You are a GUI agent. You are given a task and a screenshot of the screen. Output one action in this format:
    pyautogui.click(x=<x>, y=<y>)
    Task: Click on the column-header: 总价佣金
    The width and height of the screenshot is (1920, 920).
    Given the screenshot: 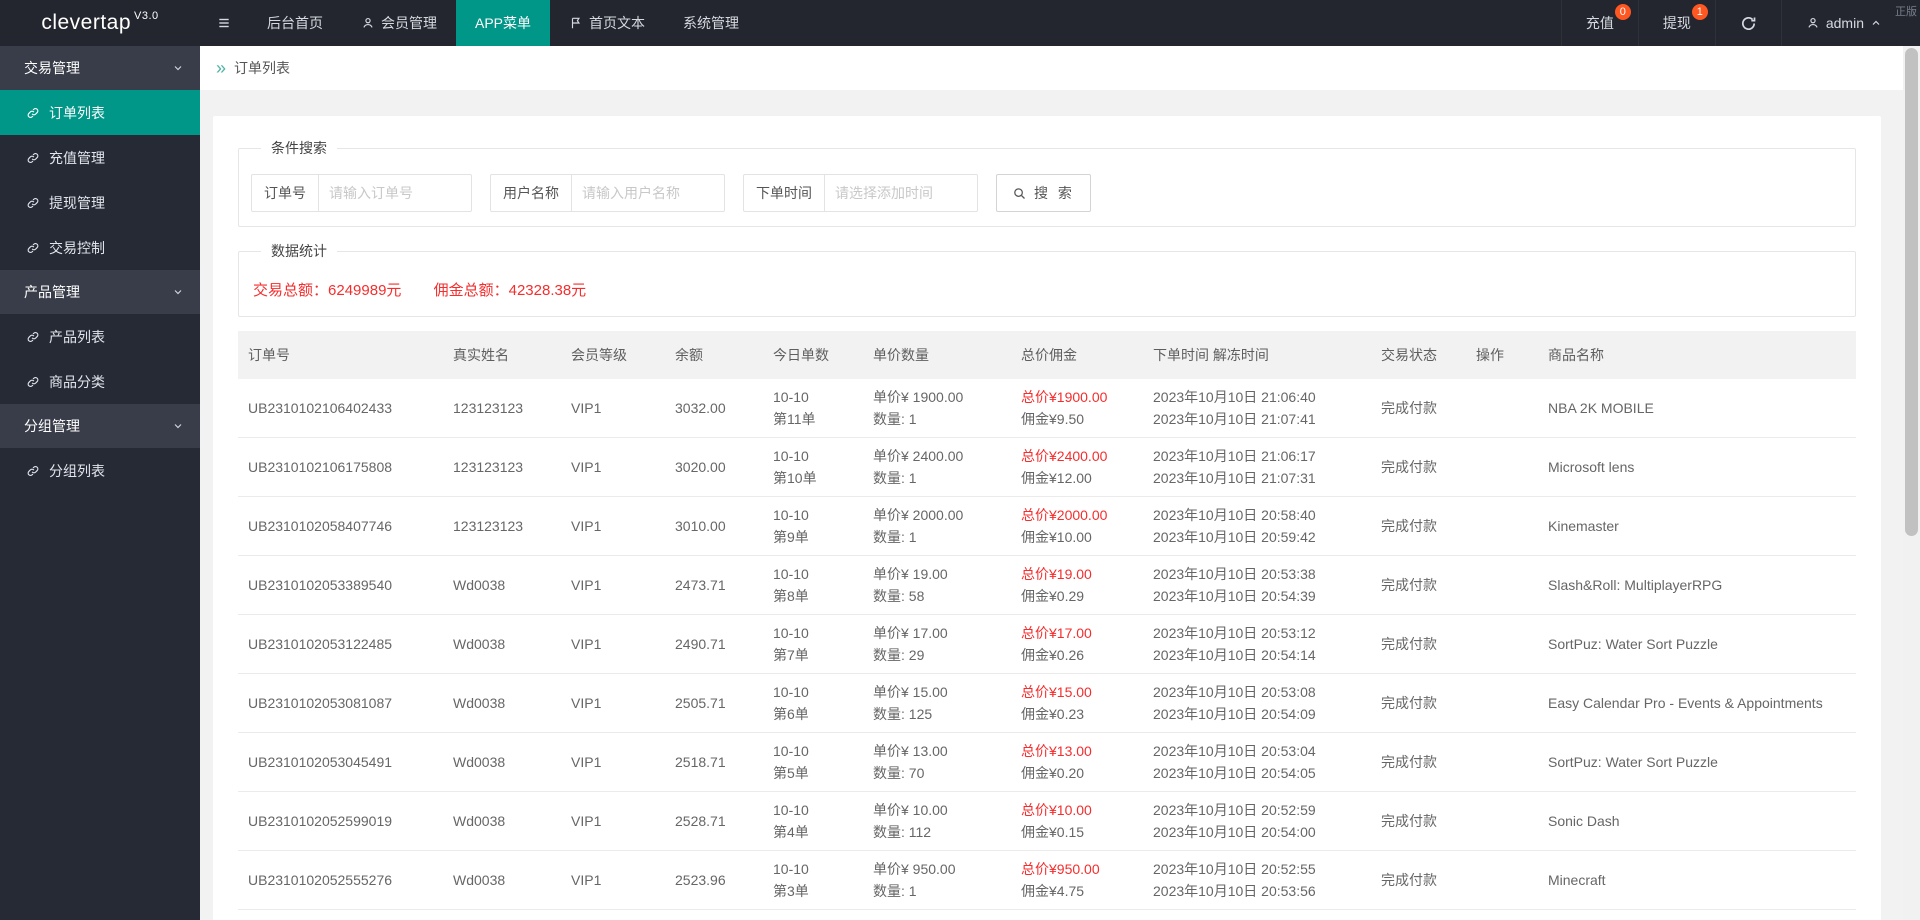 What is the action you would take?
    pyautogui.click(x=1077, y=355)
    